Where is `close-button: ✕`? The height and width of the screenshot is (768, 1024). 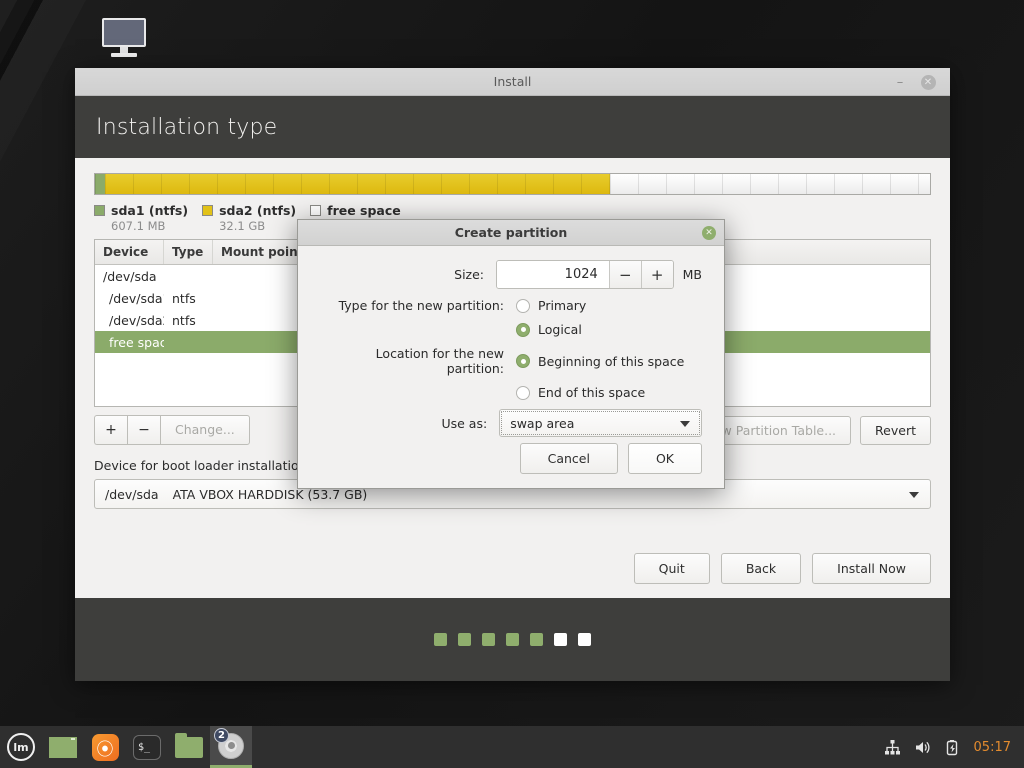 close-button: ✕ is located at coordinates (928, 82).